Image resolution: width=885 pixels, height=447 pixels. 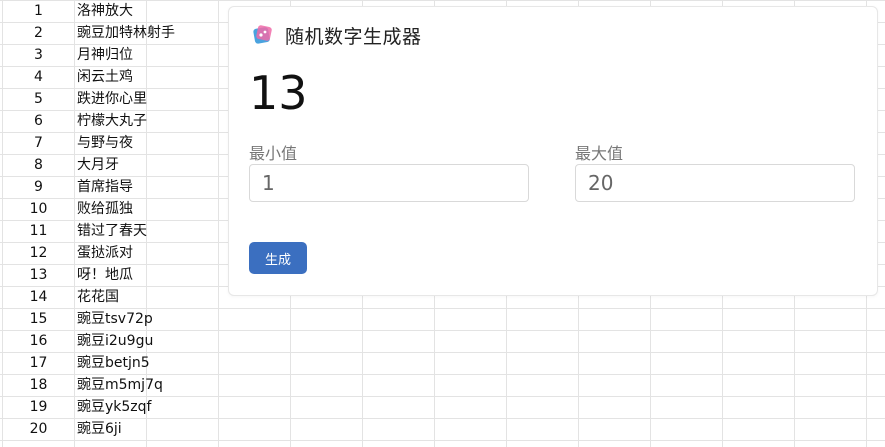 What do you see at coordinates (105, 143) in the screenshot?
I see `row-name: 与野与夜` at bounding box center [105, 143].